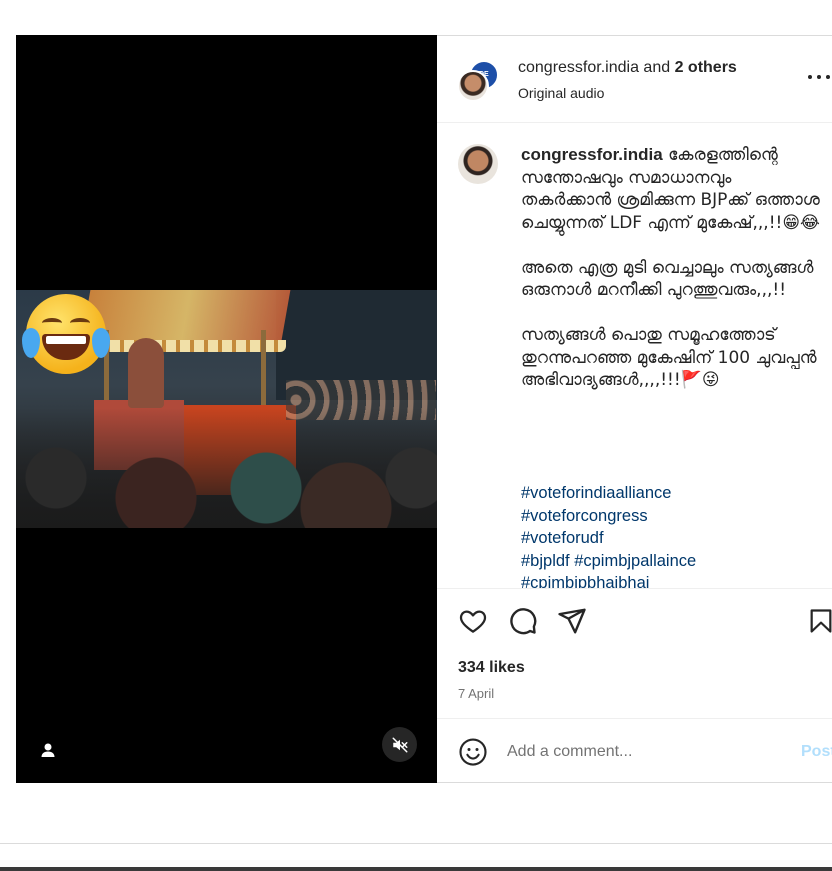  What do you see at coordinates (416, 843) in the screenshot?
I see `divider` at bounding box center [416, 843].